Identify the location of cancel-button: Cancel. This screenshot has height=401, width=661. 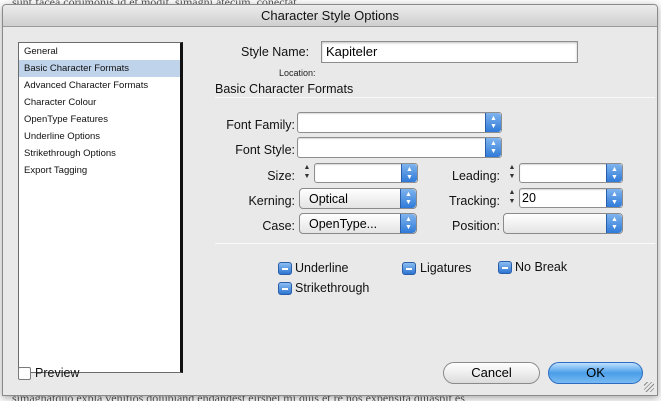
(491, 373).